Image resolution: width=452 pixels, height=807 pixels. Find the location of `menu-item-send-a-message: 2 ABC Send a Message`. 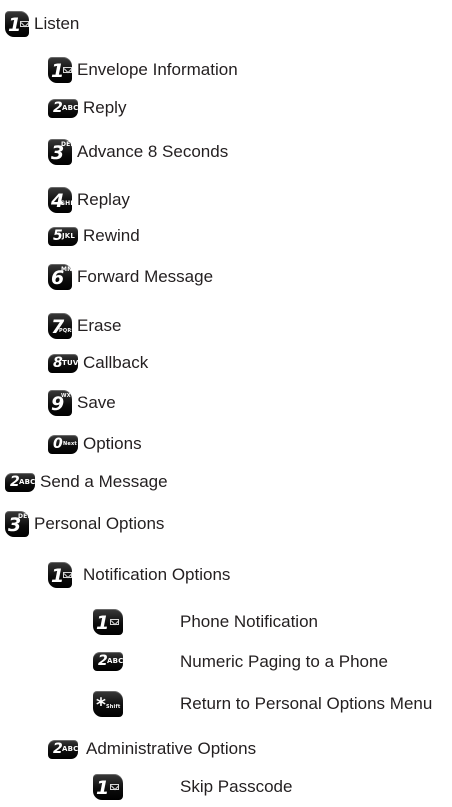

menu-item-send-a-message: 2 ABC Send a Message is located at coordinates (86, 482).